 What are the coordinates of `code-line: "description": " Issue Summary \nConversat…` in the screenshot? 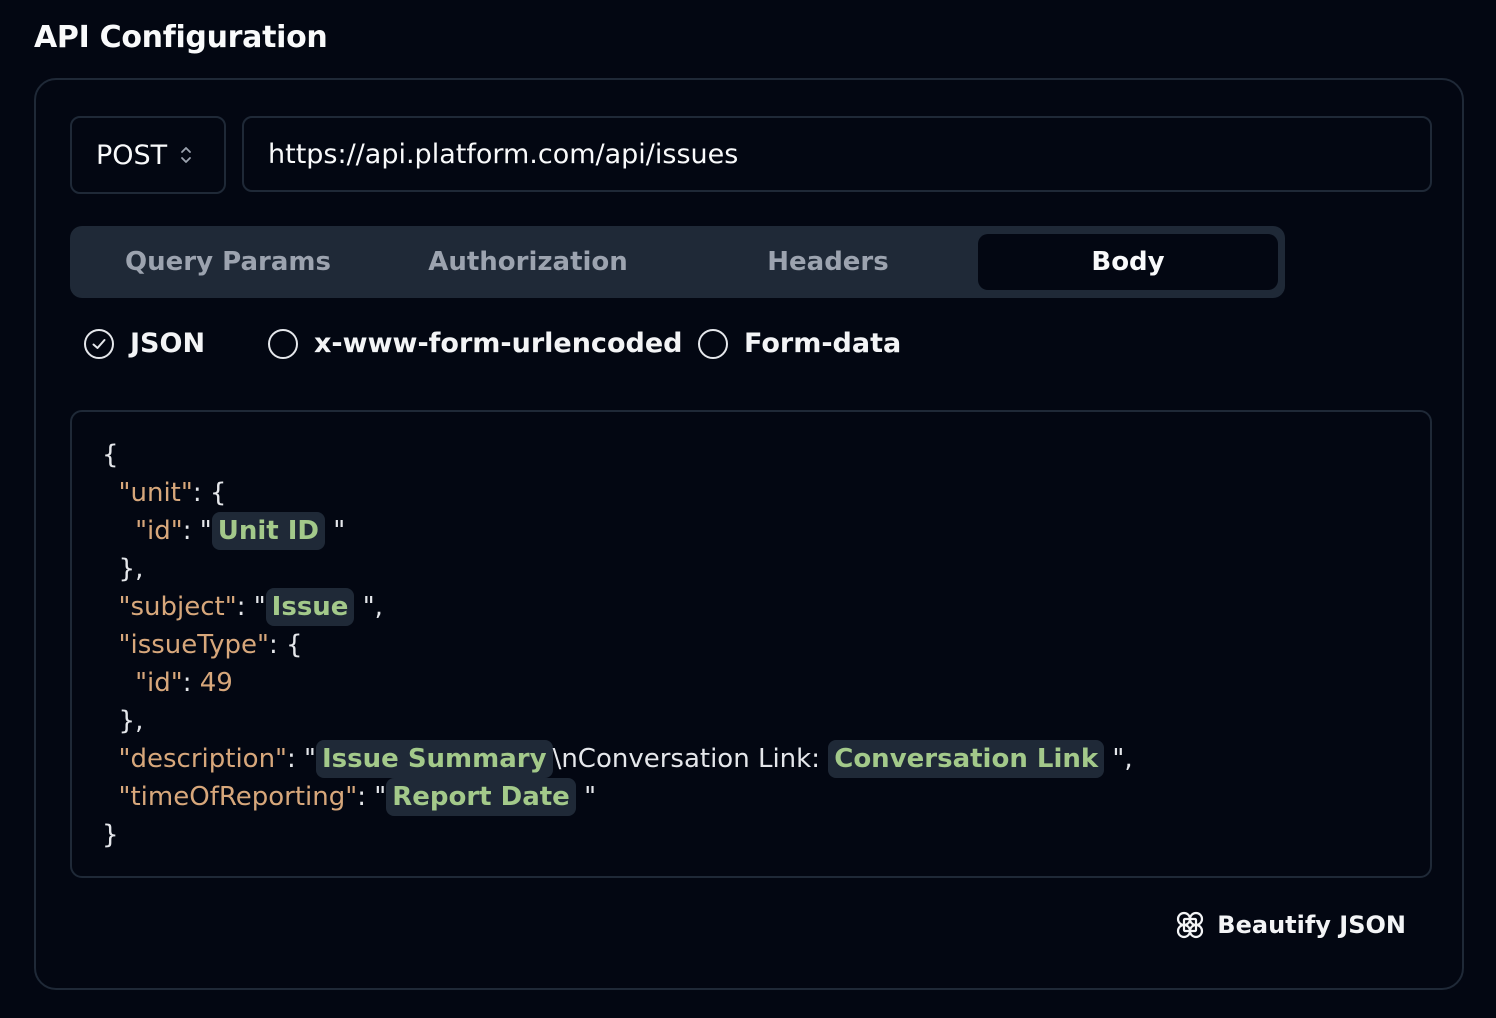 It's located at (751, 759).